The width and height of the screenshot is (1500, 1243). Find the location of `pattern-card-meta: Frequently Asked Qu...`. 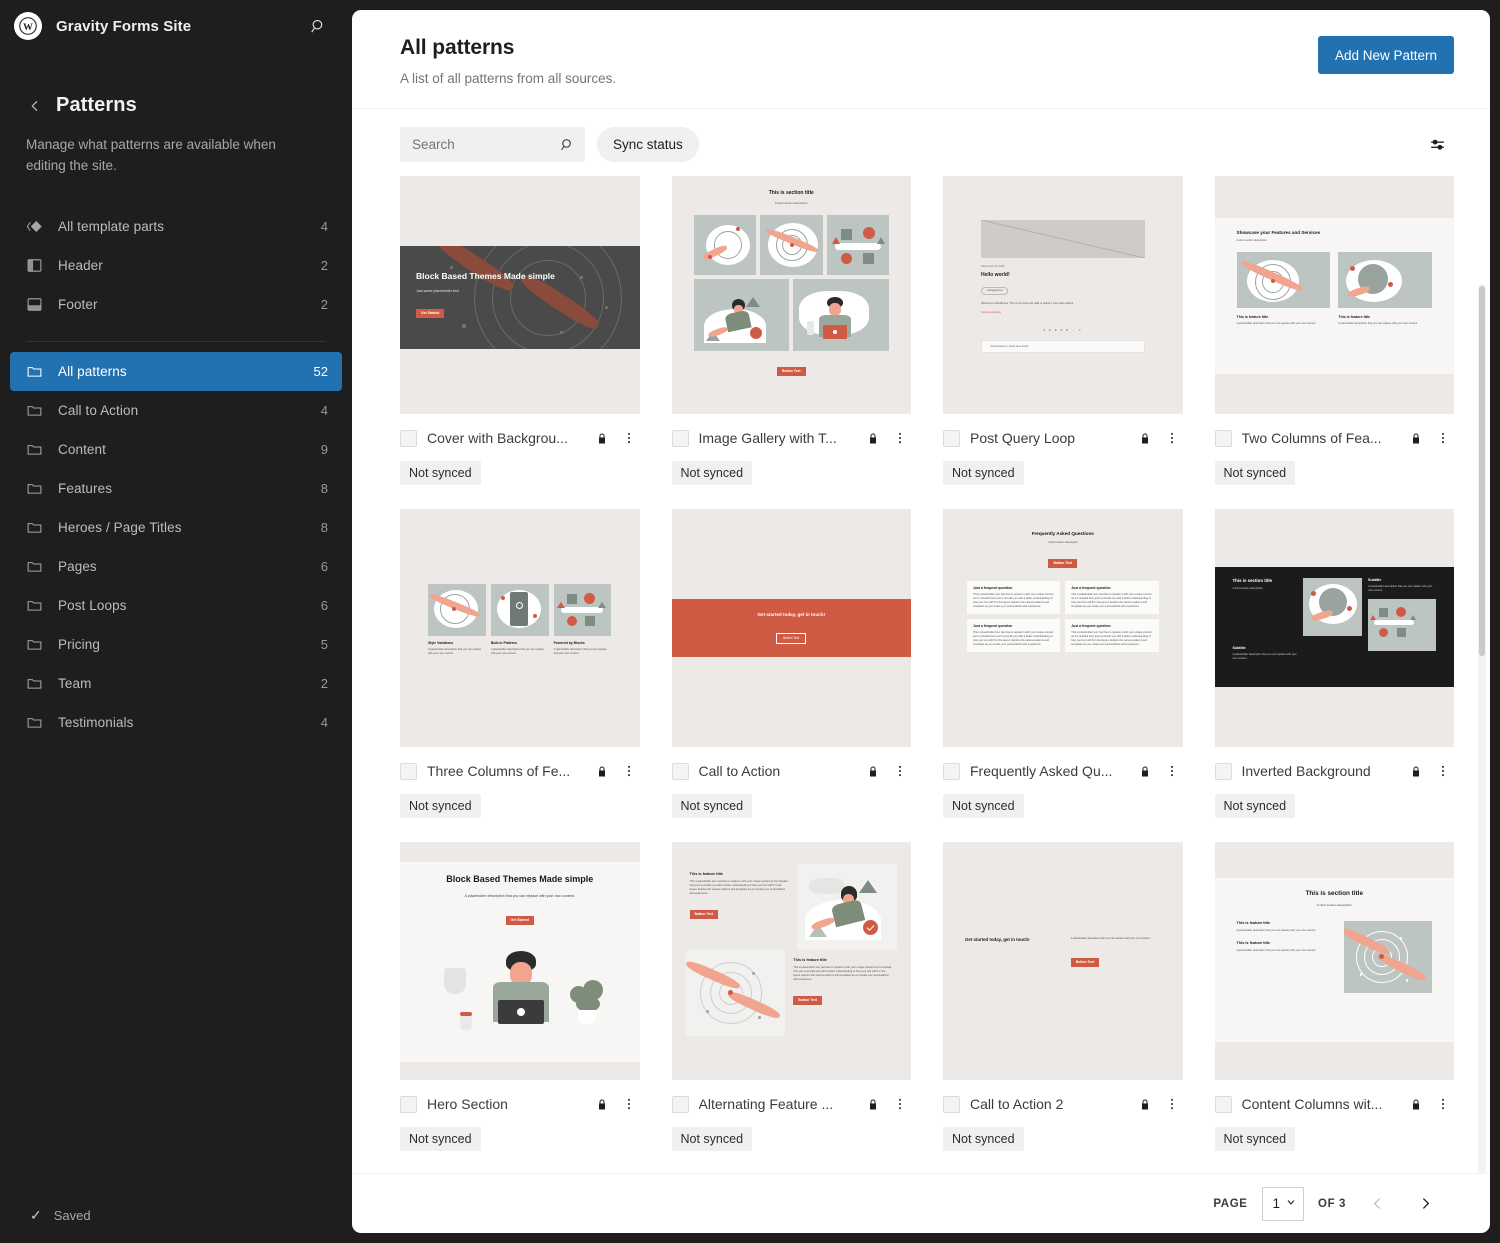

pattern-card-meta: Frequently Asked Qu... is located at coordinates (1063, 771).